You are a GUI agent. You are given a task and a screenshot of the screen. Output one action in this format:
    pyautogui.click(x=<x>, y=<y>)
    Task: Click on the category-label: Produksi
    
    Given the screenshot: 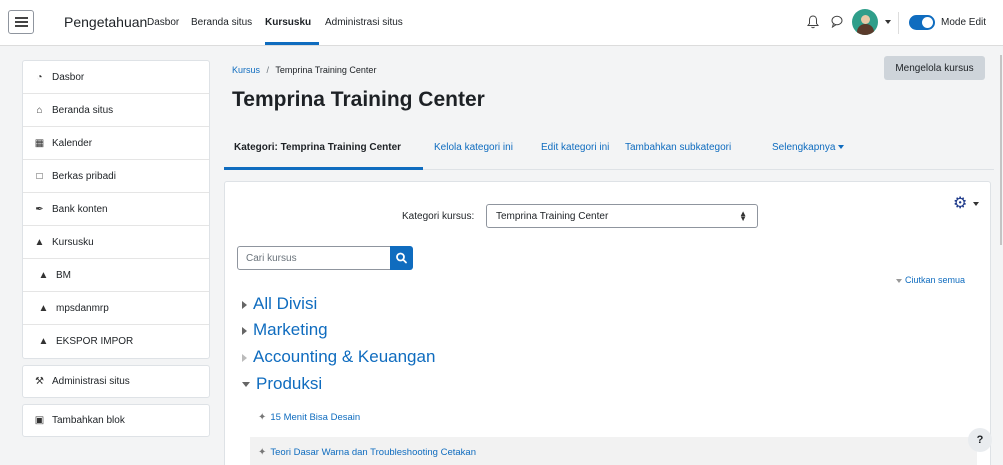 What is the action you would take?
    pyautogui.click(x=289, y=383)
    